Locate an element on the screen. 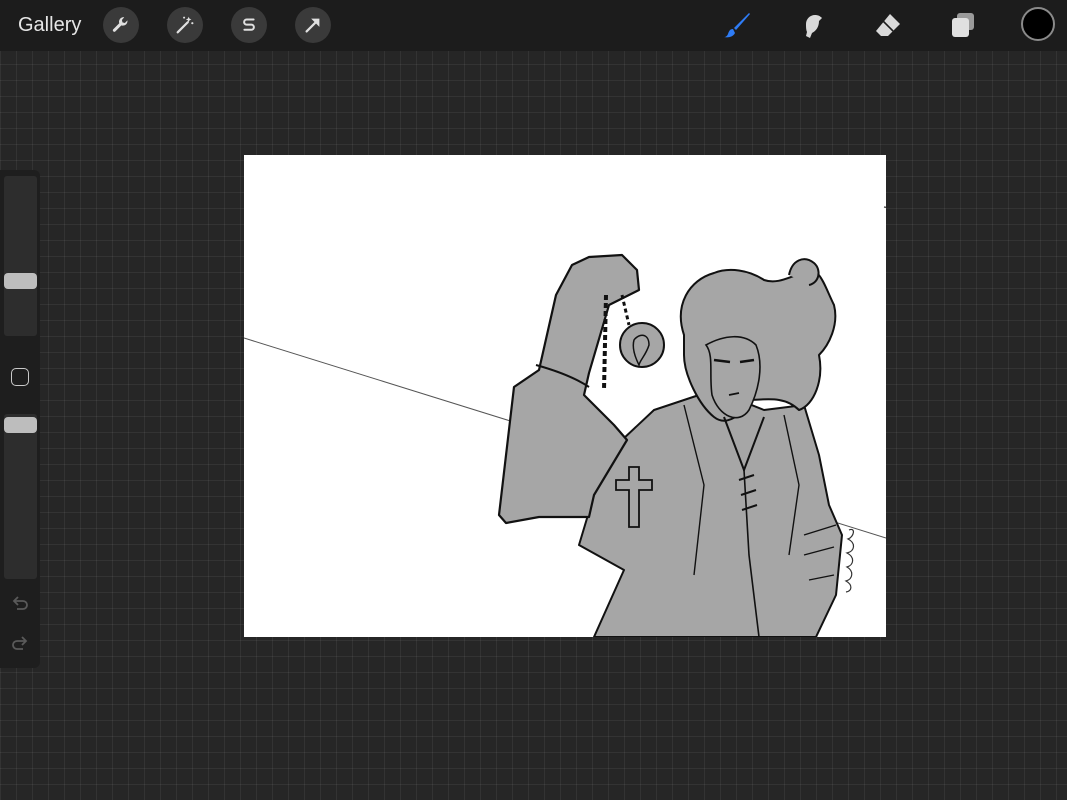 The image size is (1067, 800). redo-icon is located at coordinates (20, 643).